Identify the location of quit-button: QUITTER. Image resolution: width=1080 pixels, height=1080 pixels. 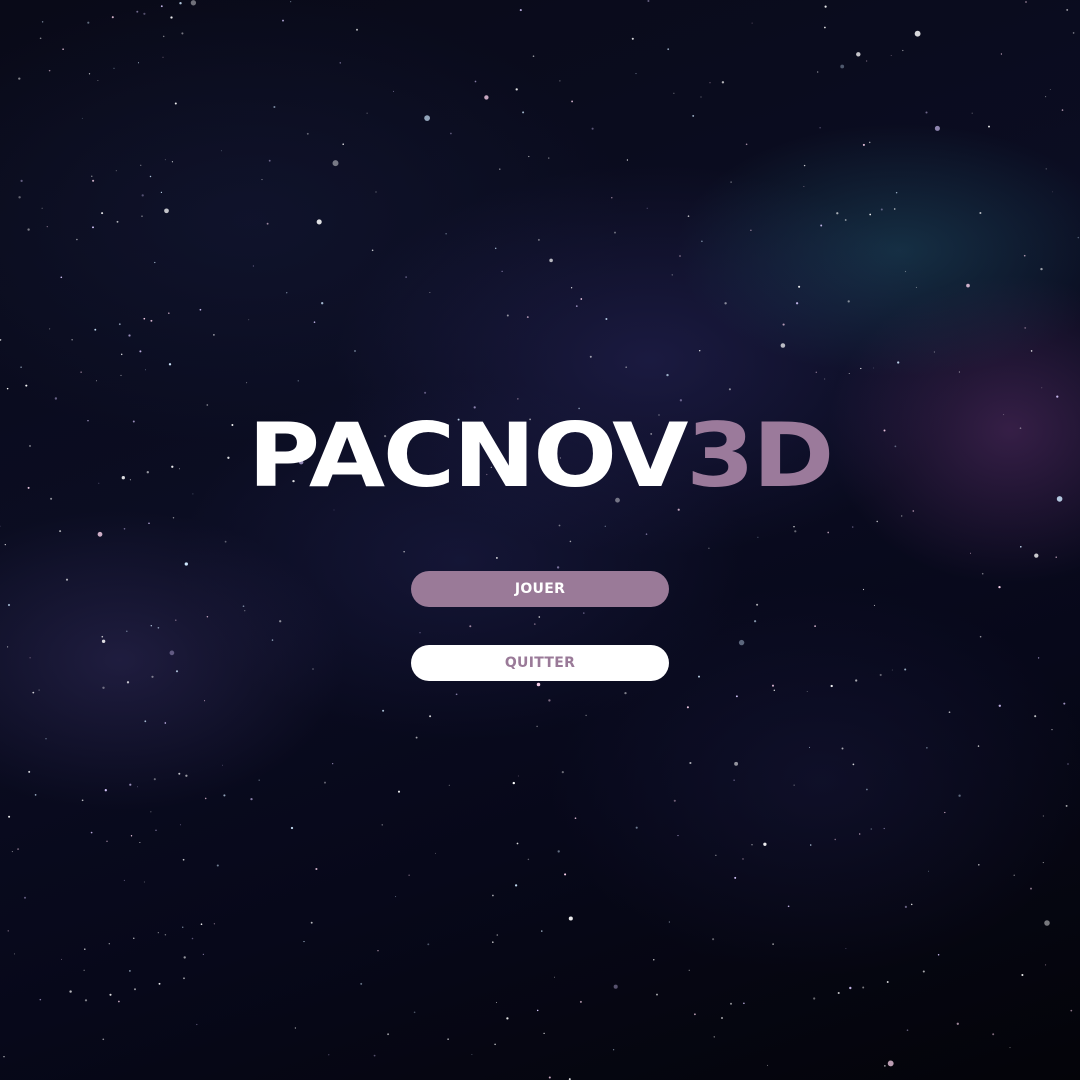
(540, 663).